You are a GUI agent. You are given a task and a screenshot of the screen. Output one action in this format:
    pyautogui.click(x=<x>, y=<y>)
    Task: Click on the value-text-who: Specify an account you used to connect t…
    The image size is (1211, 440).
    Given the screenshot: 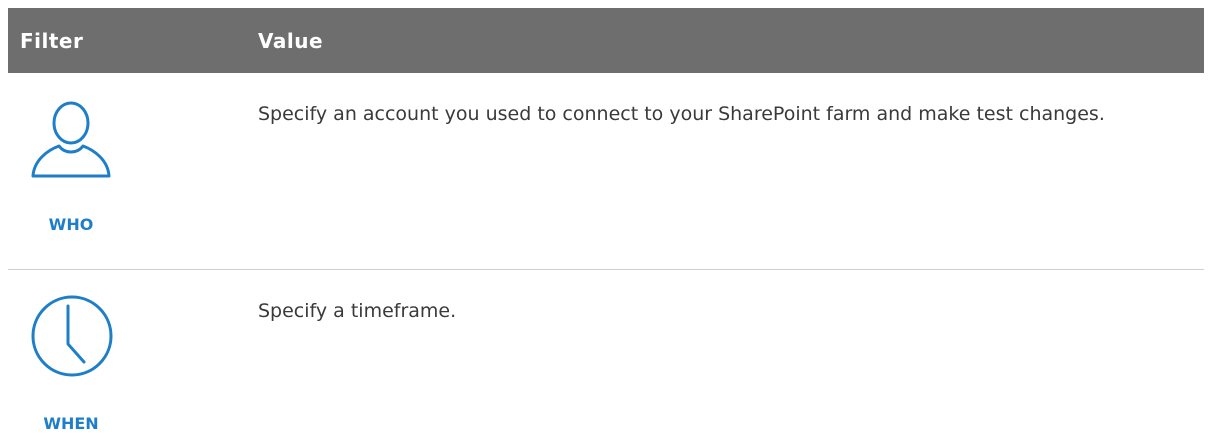 What is the action you would take?
    pyautogui.click(x=681, y=114)
    